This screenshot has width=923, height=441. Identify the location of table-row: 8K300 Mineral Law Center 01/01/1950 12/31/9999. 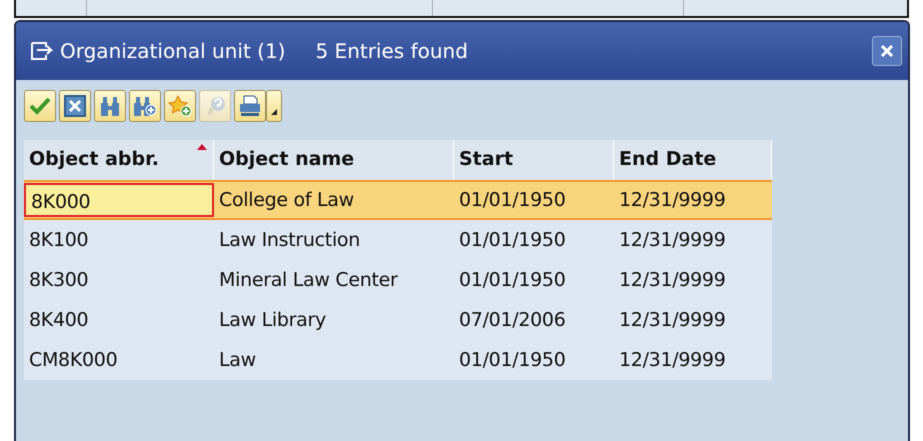
(398, 280).